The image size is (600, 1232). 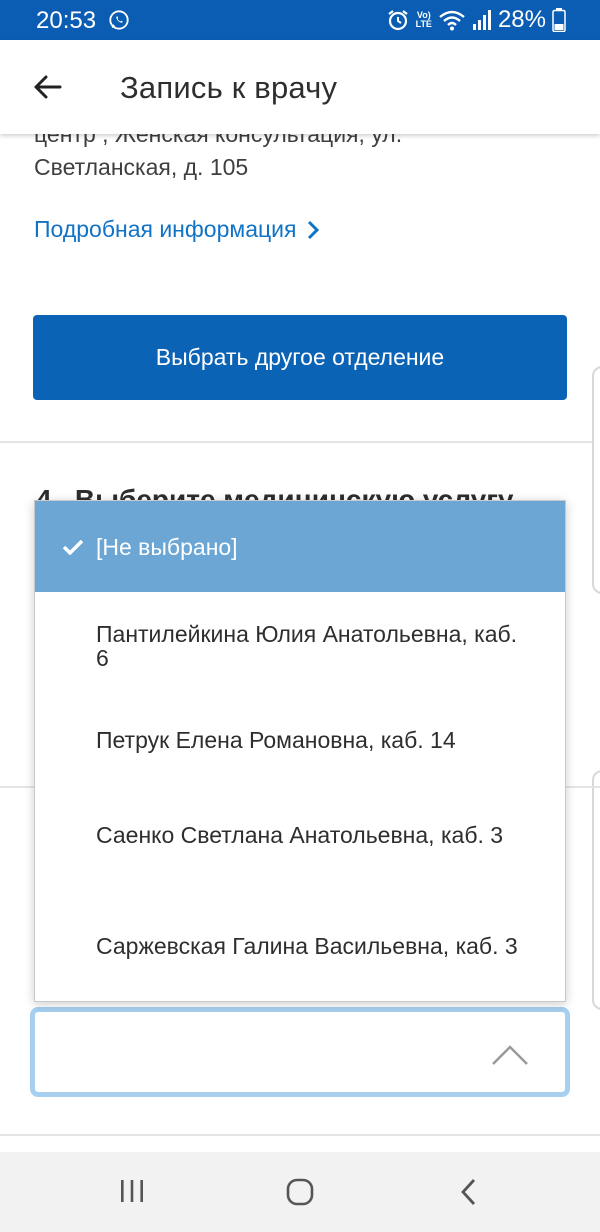 I want to click on service-select, so click(x=300, y=1052).